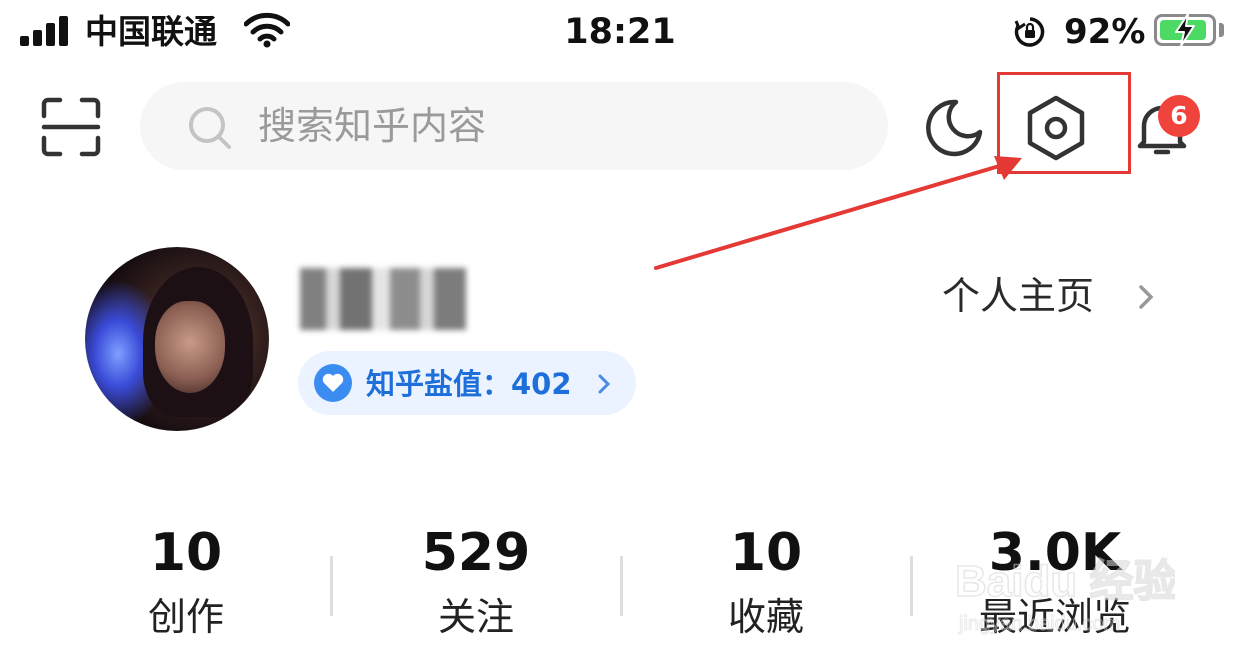 Image resolution: width=1242 pixels, height=662 pixels. I want to click on salt-value-label: 知乎盐值：402, so click(469, 384).